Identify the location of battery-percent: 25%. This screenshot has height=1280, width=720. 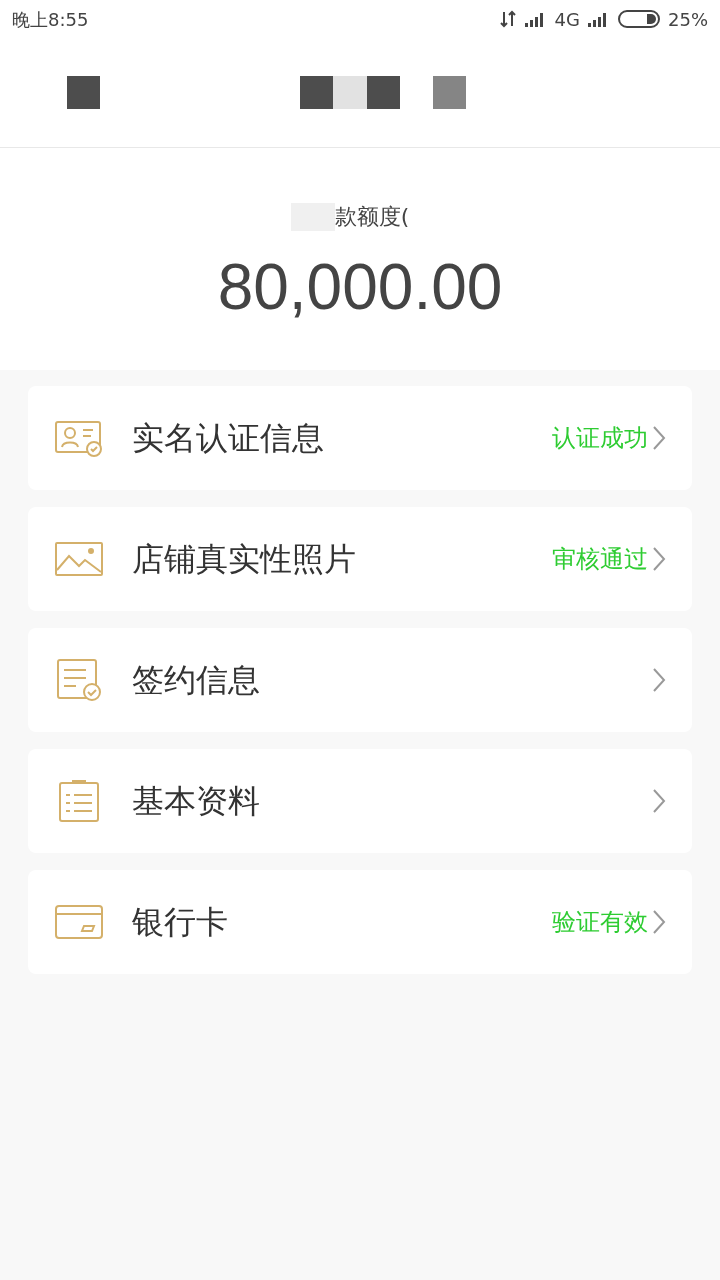
(688, 19).